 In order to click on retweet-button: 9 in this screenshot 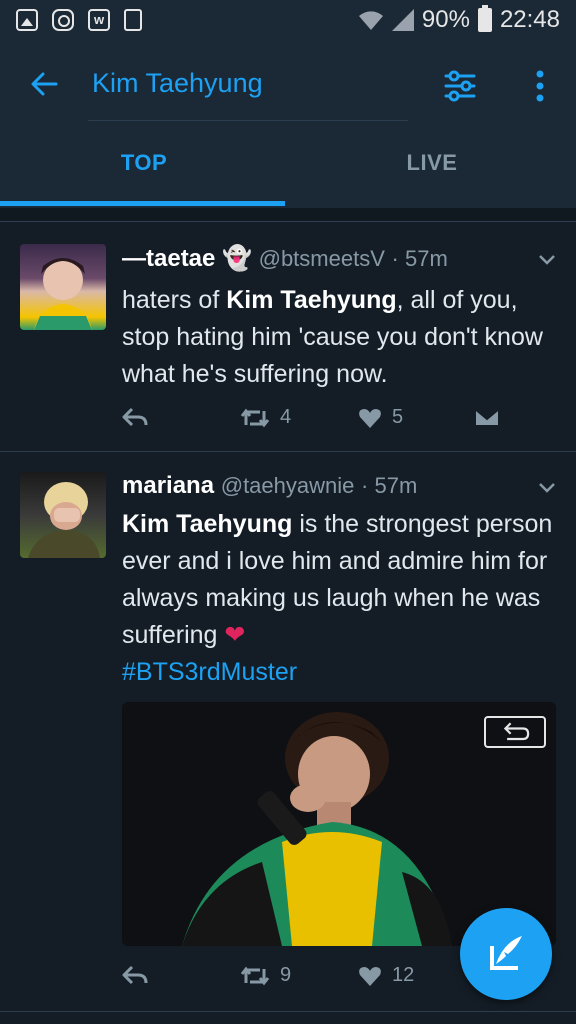, I will do `click(265, 975)`.